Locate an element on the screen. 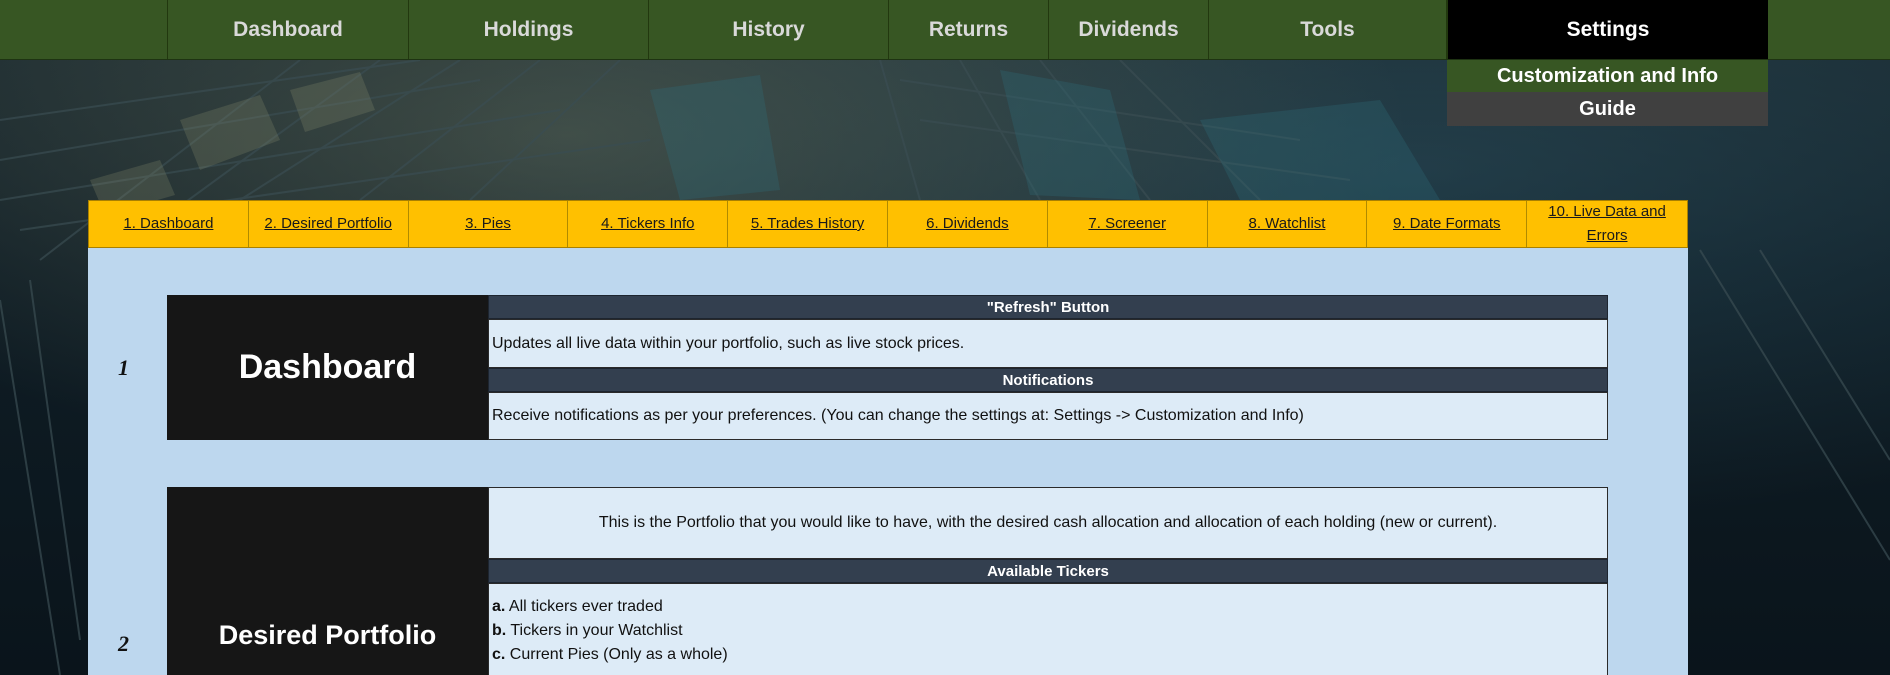 Image resolution: width=1890 pixels, height=675 pixels. tab-pies: 3. Pies is located at coordinates (489, 224).